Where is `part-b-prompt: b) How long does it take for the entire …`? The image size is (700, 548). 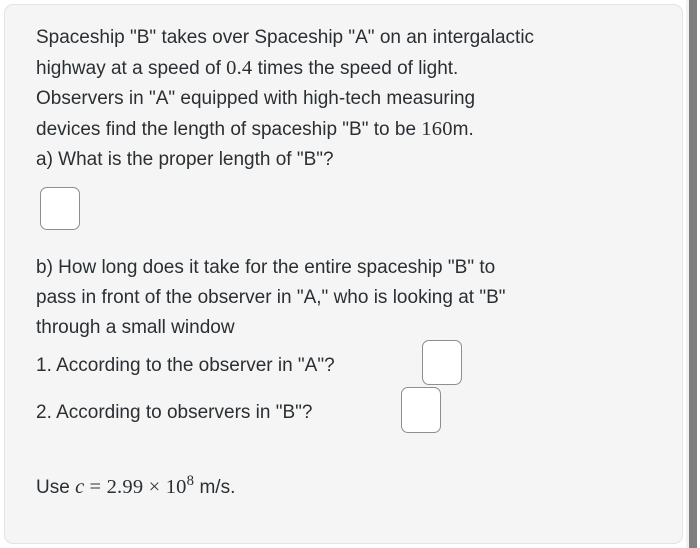
part-b-prompt: b) How long does it take for the entire … is located at coordinates (352, 298).